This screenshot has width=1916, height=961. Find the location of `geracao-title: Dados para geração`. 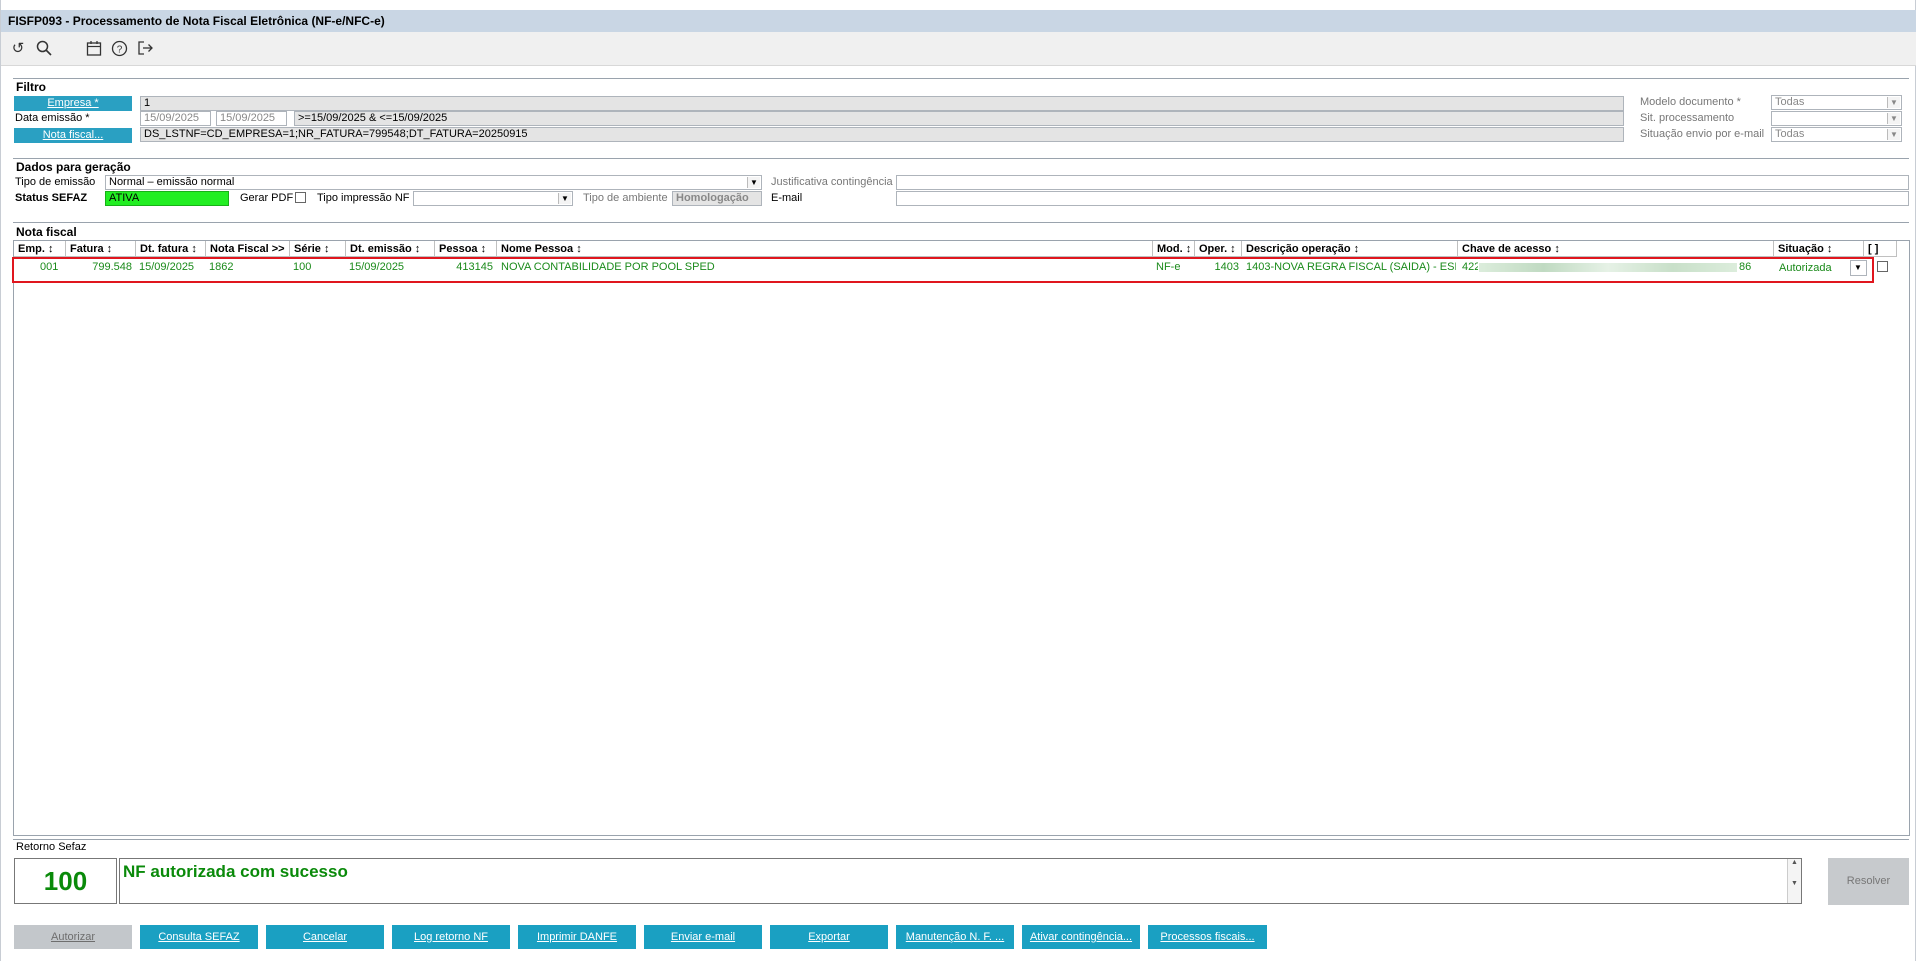

geracao-title: Dados para geração is located at coordinates (73, 167).